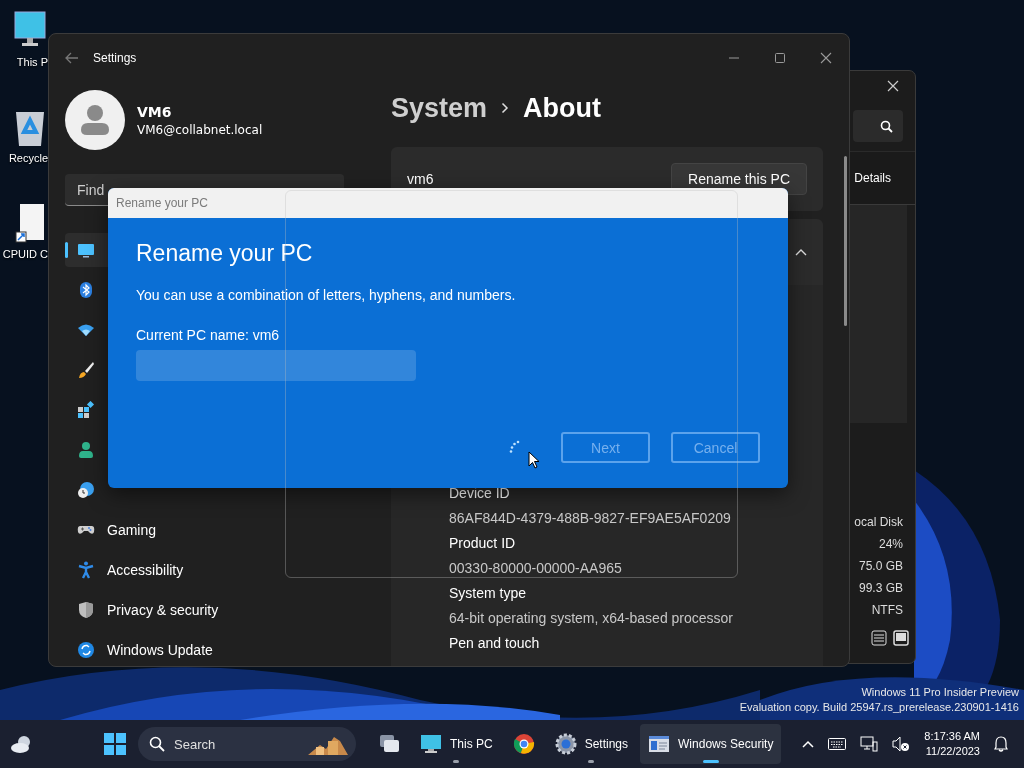 This screenshot has width=1024, height=768. Describe the element at coordinates (562, 108) in the screenshot. I see `page-title: About` at that location.